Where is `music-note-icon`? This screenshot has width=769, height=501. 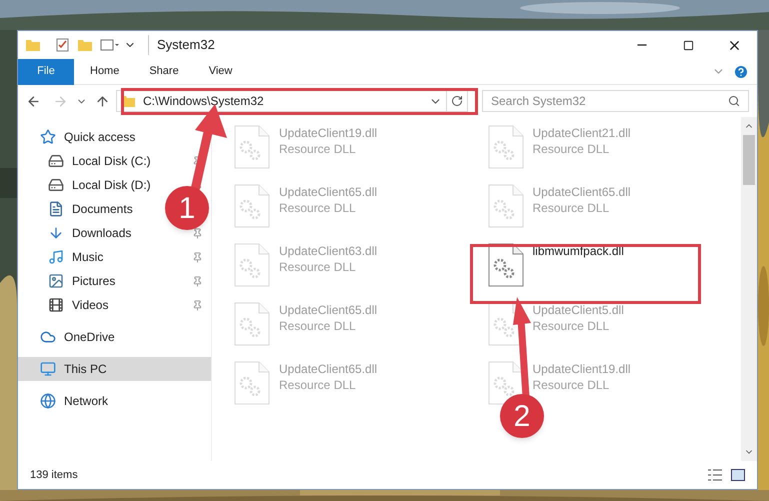 music-note-icon is located at coordinates (56, 257).